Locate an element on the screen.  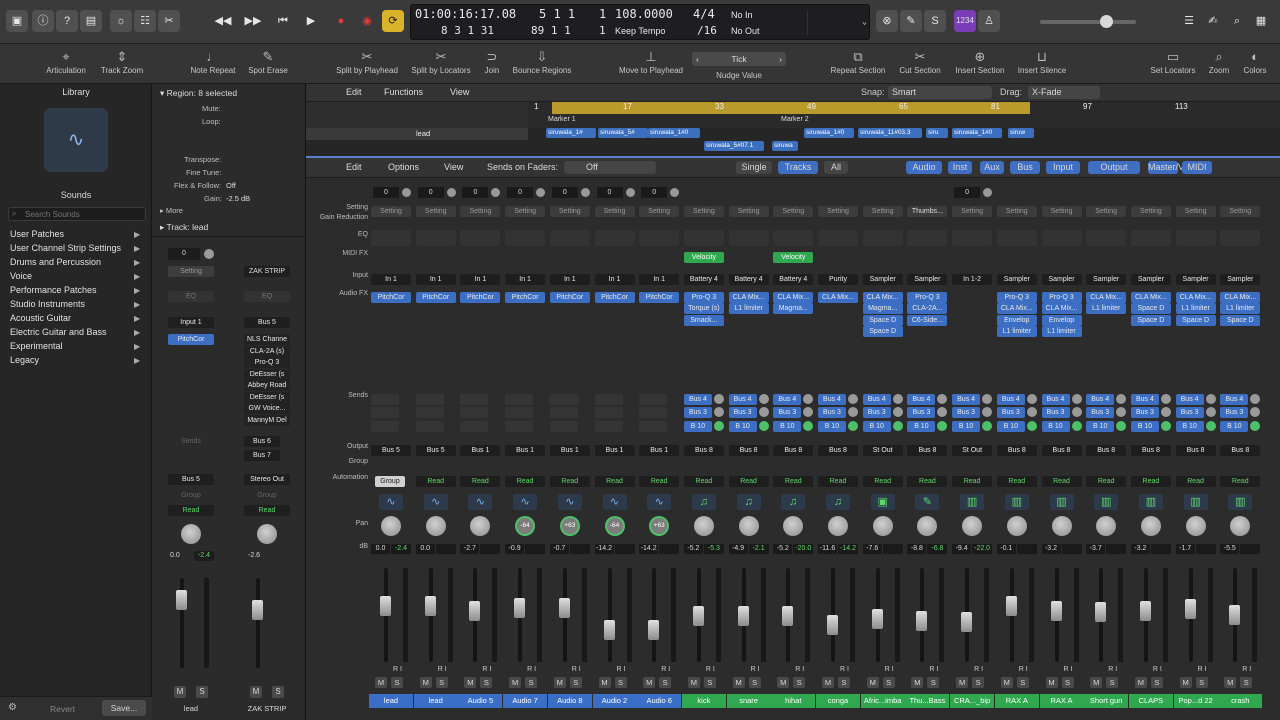
strip-b-plugin: MannyM Del is located at coordinates (267, 420).